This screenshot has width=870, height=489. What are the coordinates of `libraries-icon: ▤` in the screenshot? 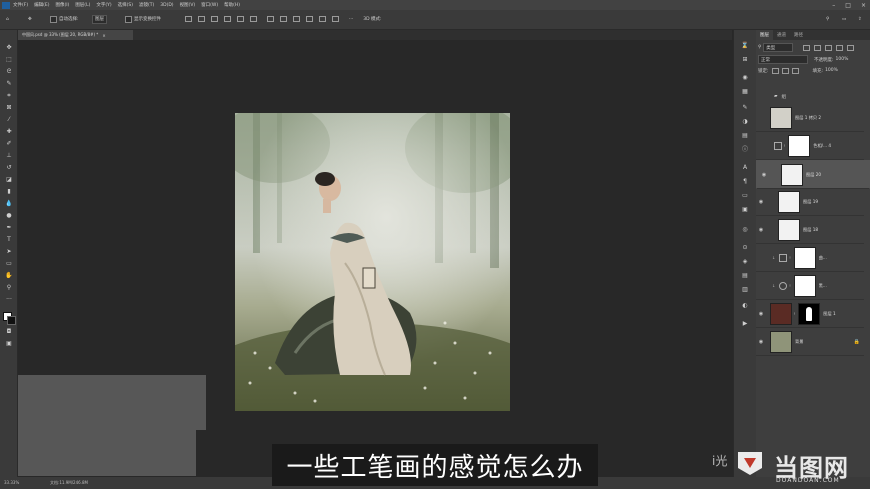 It's located at (745, 135).